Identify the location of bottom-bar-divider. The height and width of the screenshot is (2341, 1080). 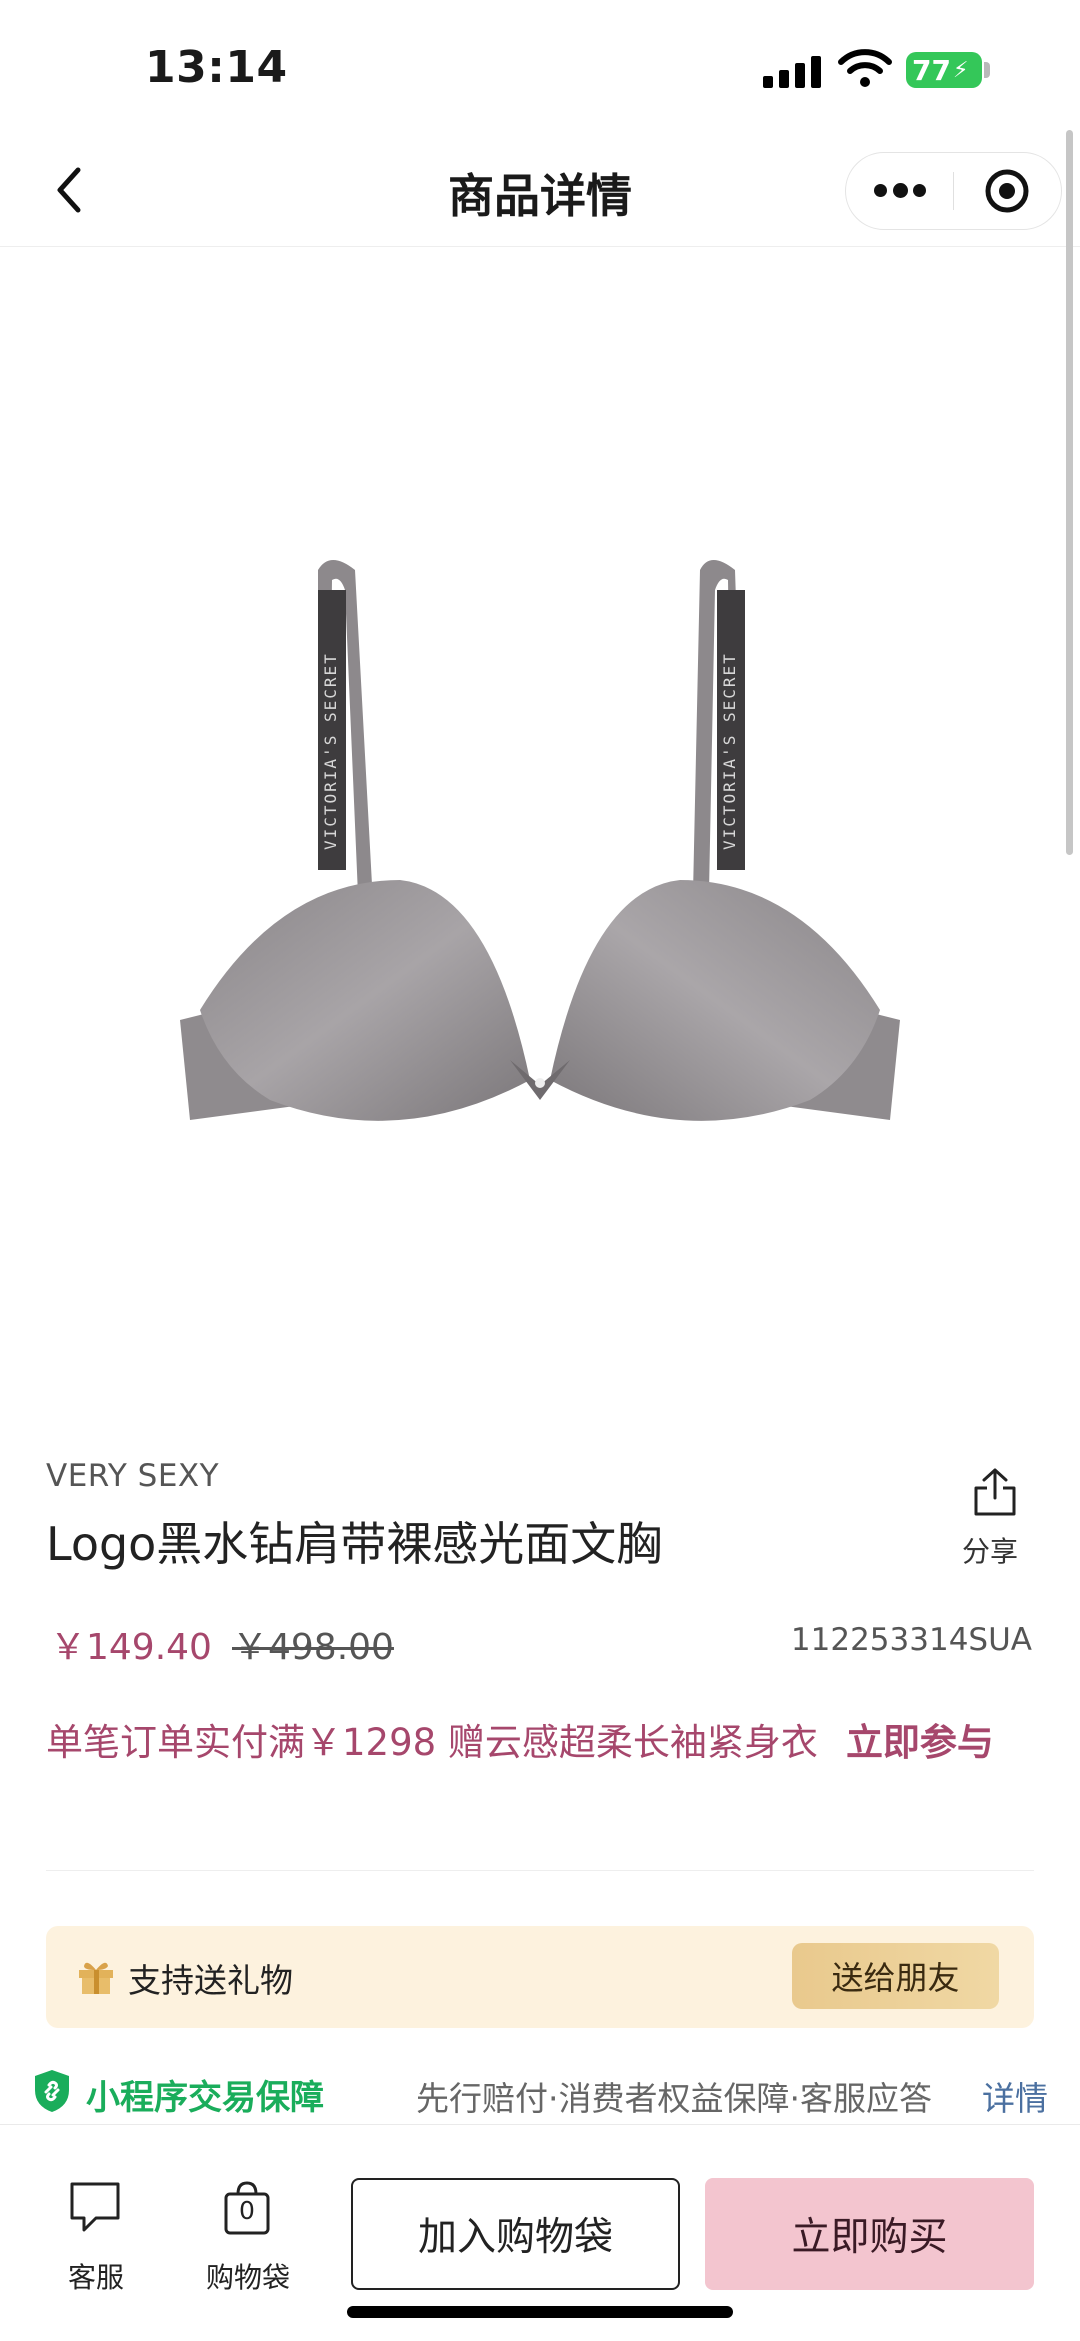
(540, 2124).